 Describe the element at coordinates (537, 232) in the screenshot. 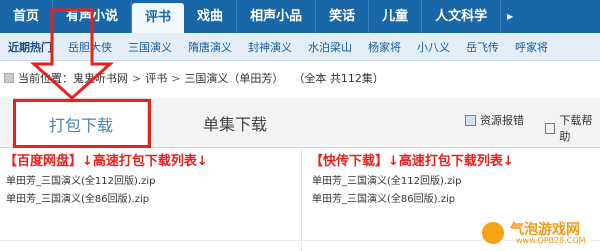

I see `watermark-logo: 气泡游戏网 www.QPB28.COM` at that location.